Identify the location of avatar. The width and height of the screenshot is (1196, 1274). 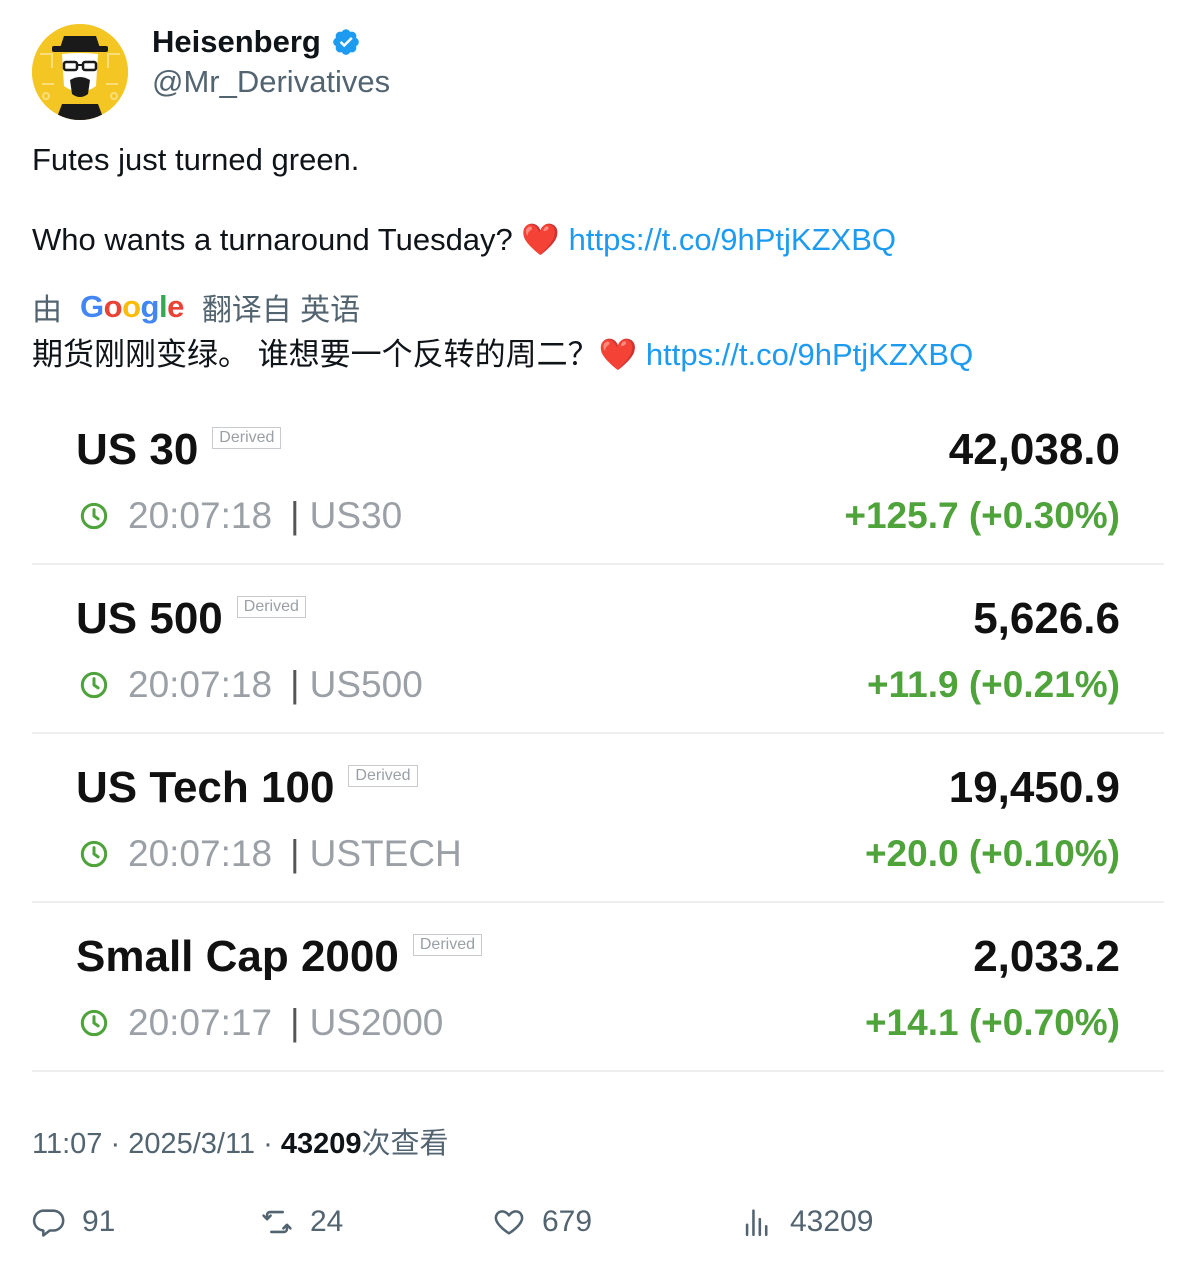
(80, 72).